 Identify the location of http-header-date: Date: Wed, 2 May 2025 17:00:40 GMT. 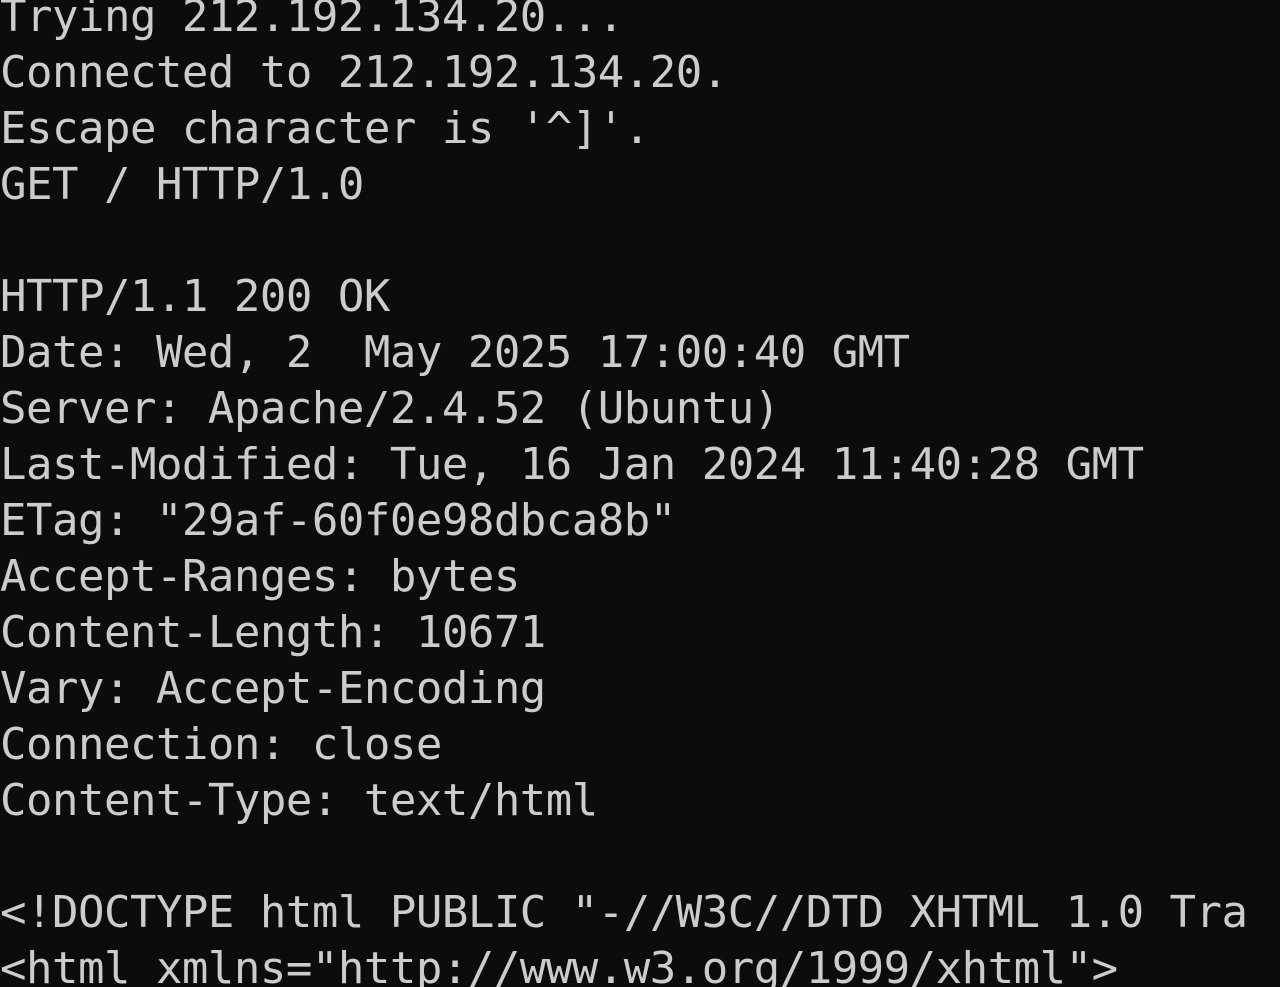
(455, 352).